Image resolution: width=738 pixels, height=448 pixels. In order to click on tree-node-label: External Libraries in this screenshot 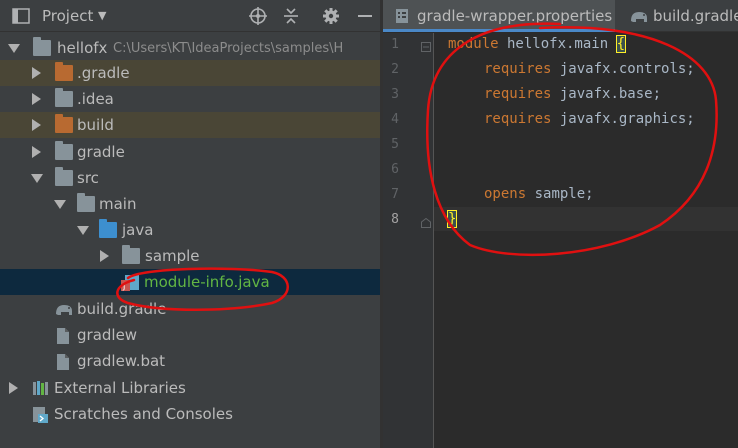, I will do `click(120, 388)`.